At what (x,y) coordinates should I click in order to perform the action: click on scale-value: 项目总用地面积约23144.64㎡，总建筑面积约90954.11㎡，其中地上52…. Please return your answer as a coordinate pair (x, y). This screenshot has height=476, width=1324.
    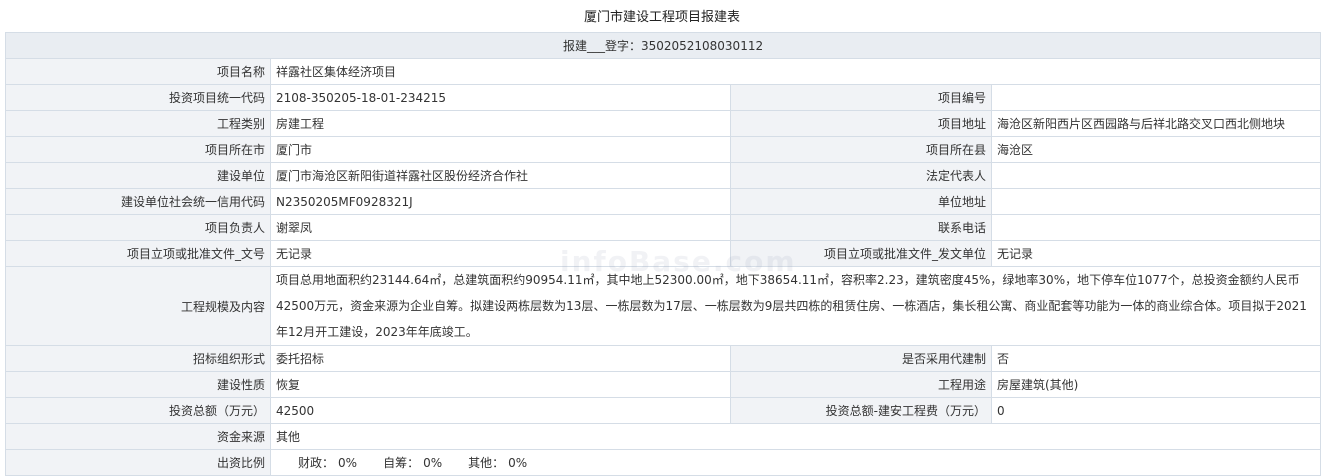
    Looking at the image, I should click on (795, 306).